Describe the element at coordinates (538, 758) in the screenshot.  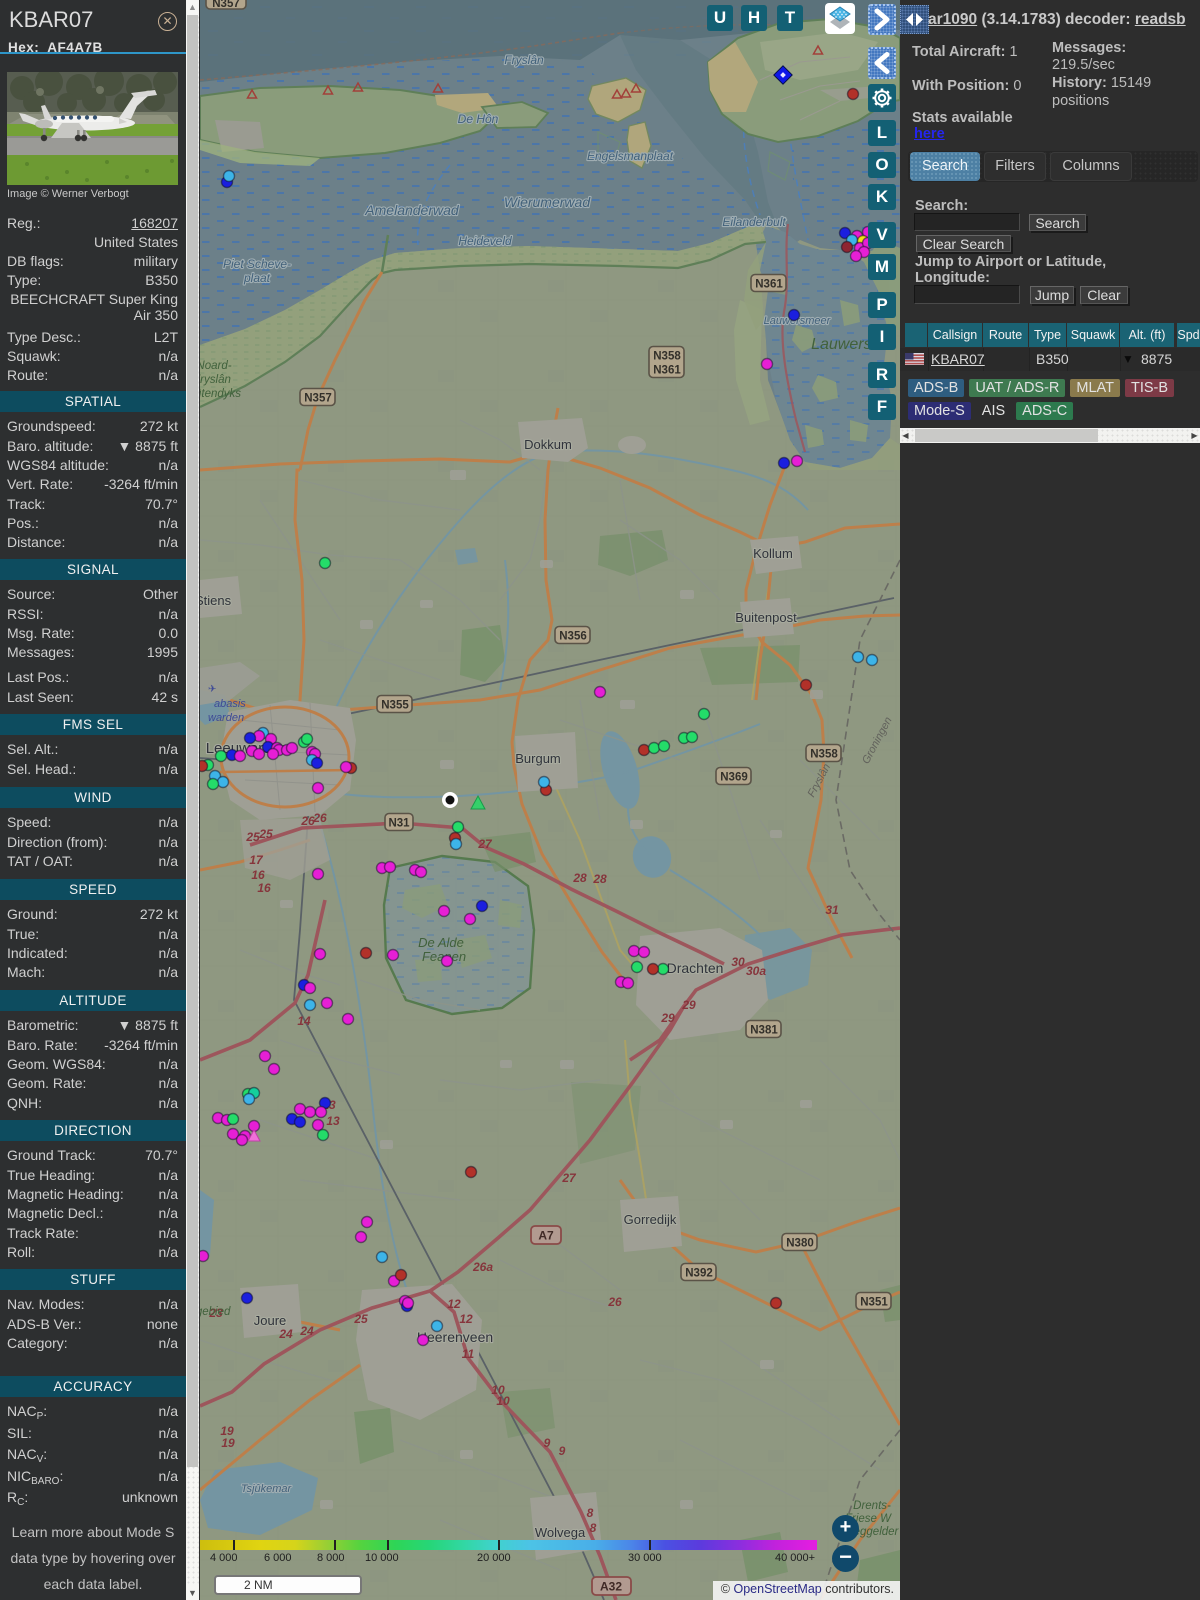
I see `svg-text: Burgum` at that location.